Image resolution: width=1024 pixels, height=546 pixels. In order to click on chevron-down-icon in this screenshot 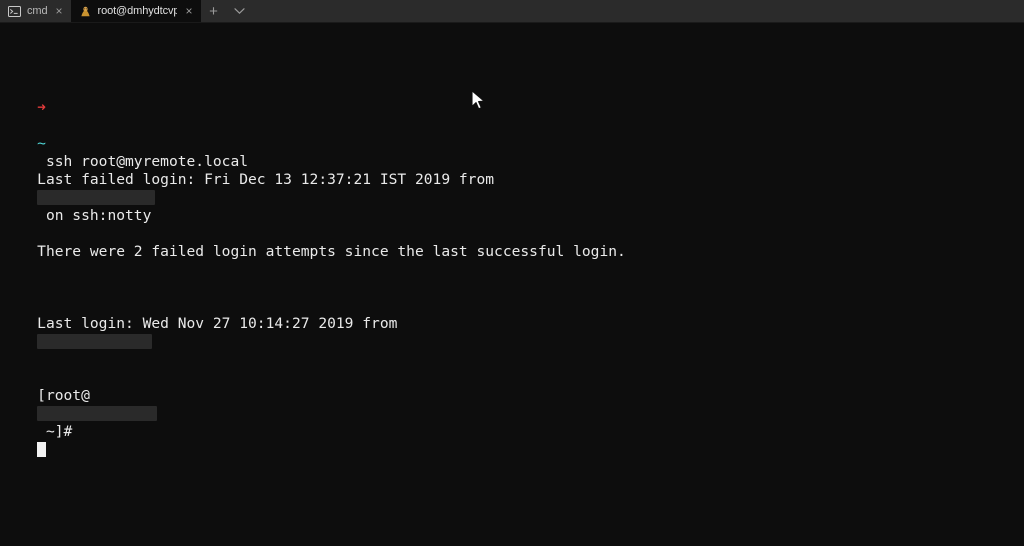, I will do `click(239, 11)`.